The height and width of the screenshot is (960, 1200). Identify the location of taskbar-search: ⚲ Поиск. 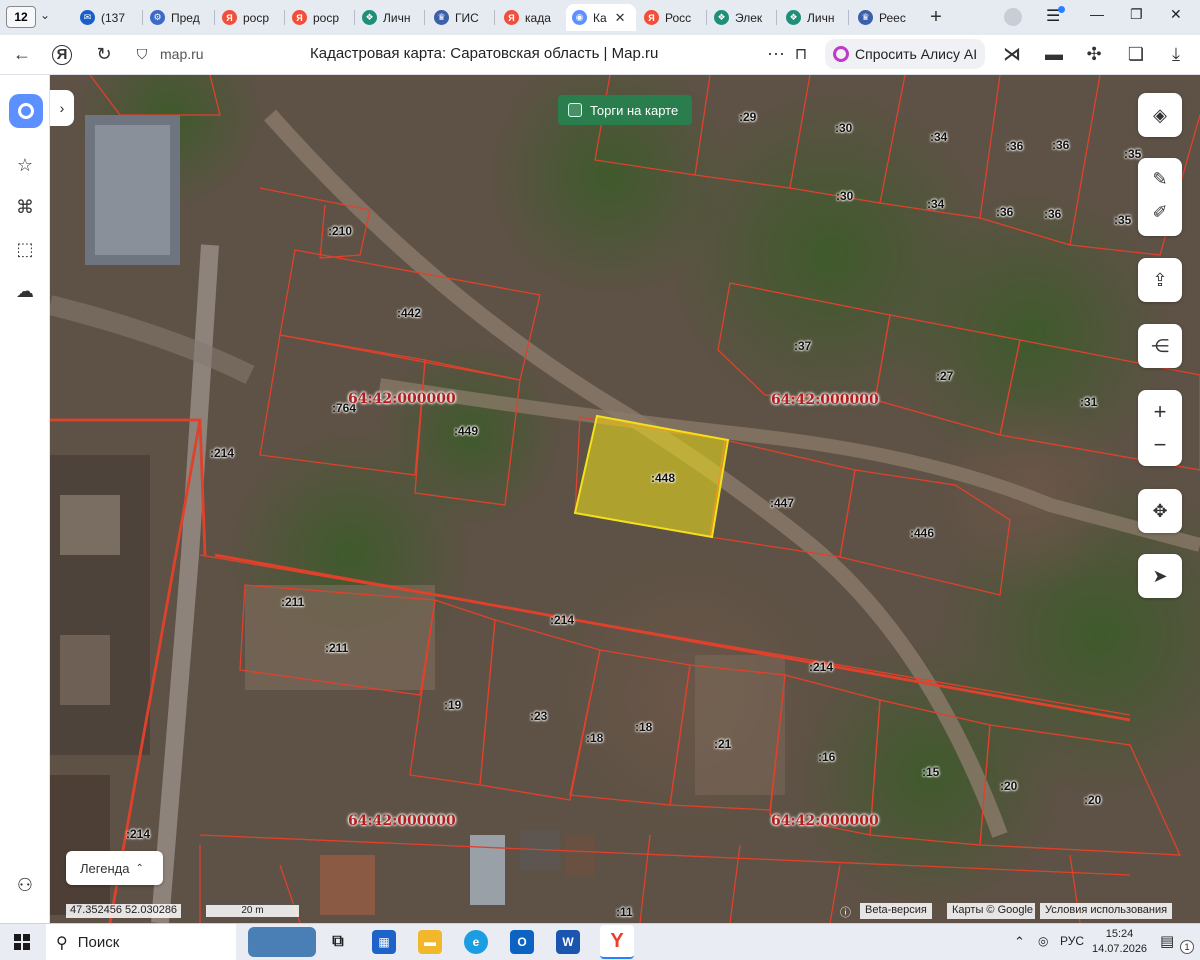
(141, 942).